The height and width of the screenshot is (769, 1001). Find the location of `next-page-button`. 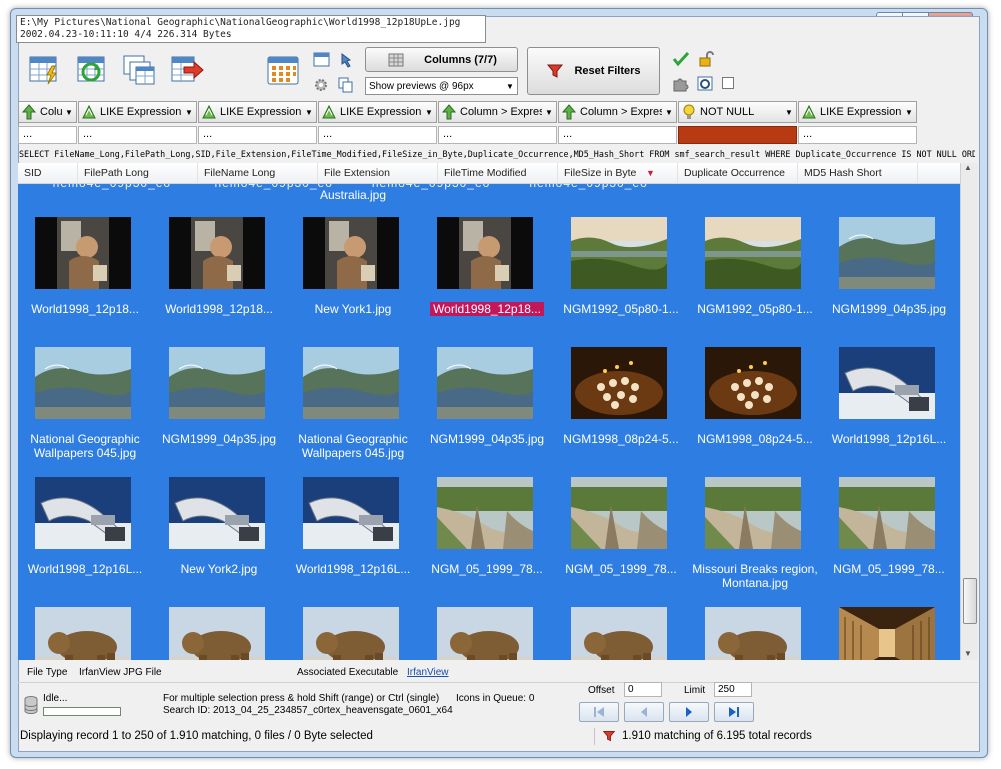

next-page-button is located at coordinates (689, 712).